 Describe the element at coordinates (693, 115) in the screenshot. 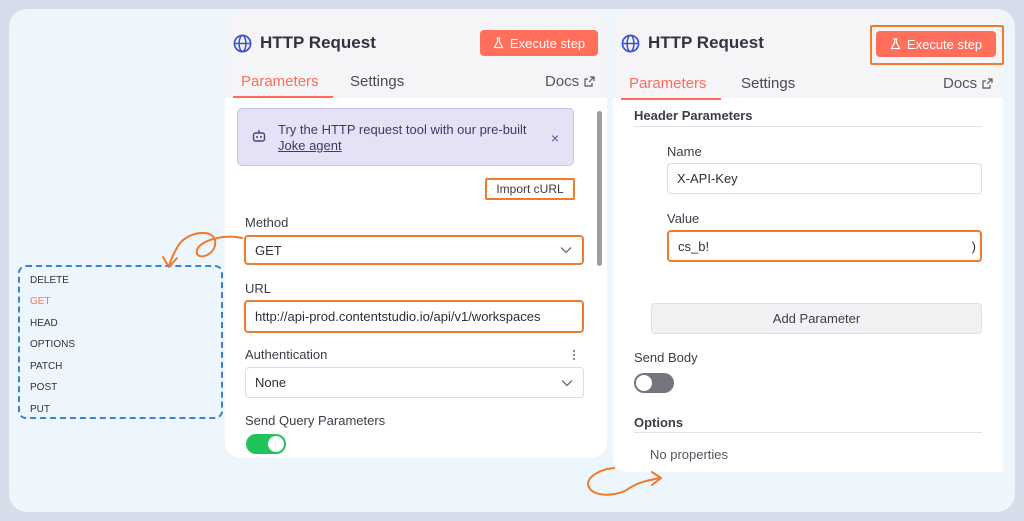

I see `header-parameters-title: Header Parameters` at that location.